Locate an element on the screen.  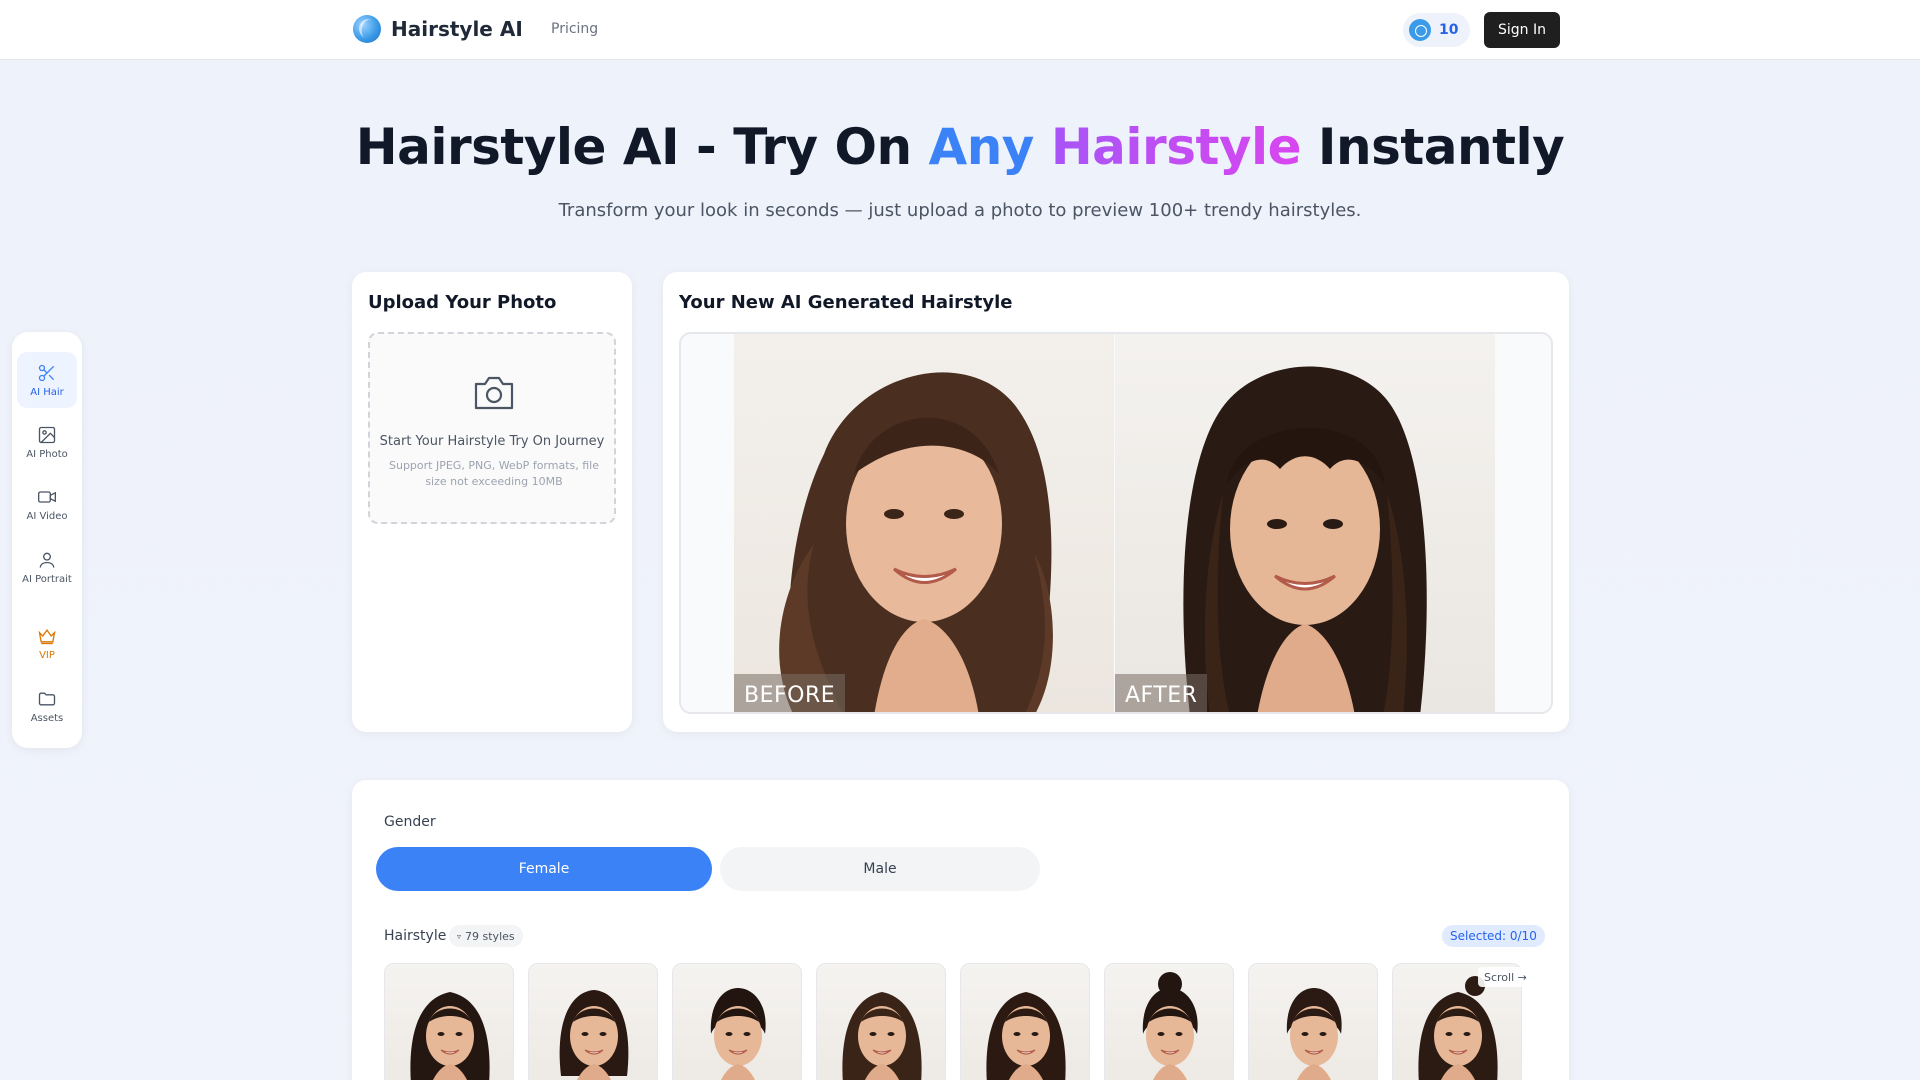
rail-label: AI Hair is located at coordinates (47, 392).